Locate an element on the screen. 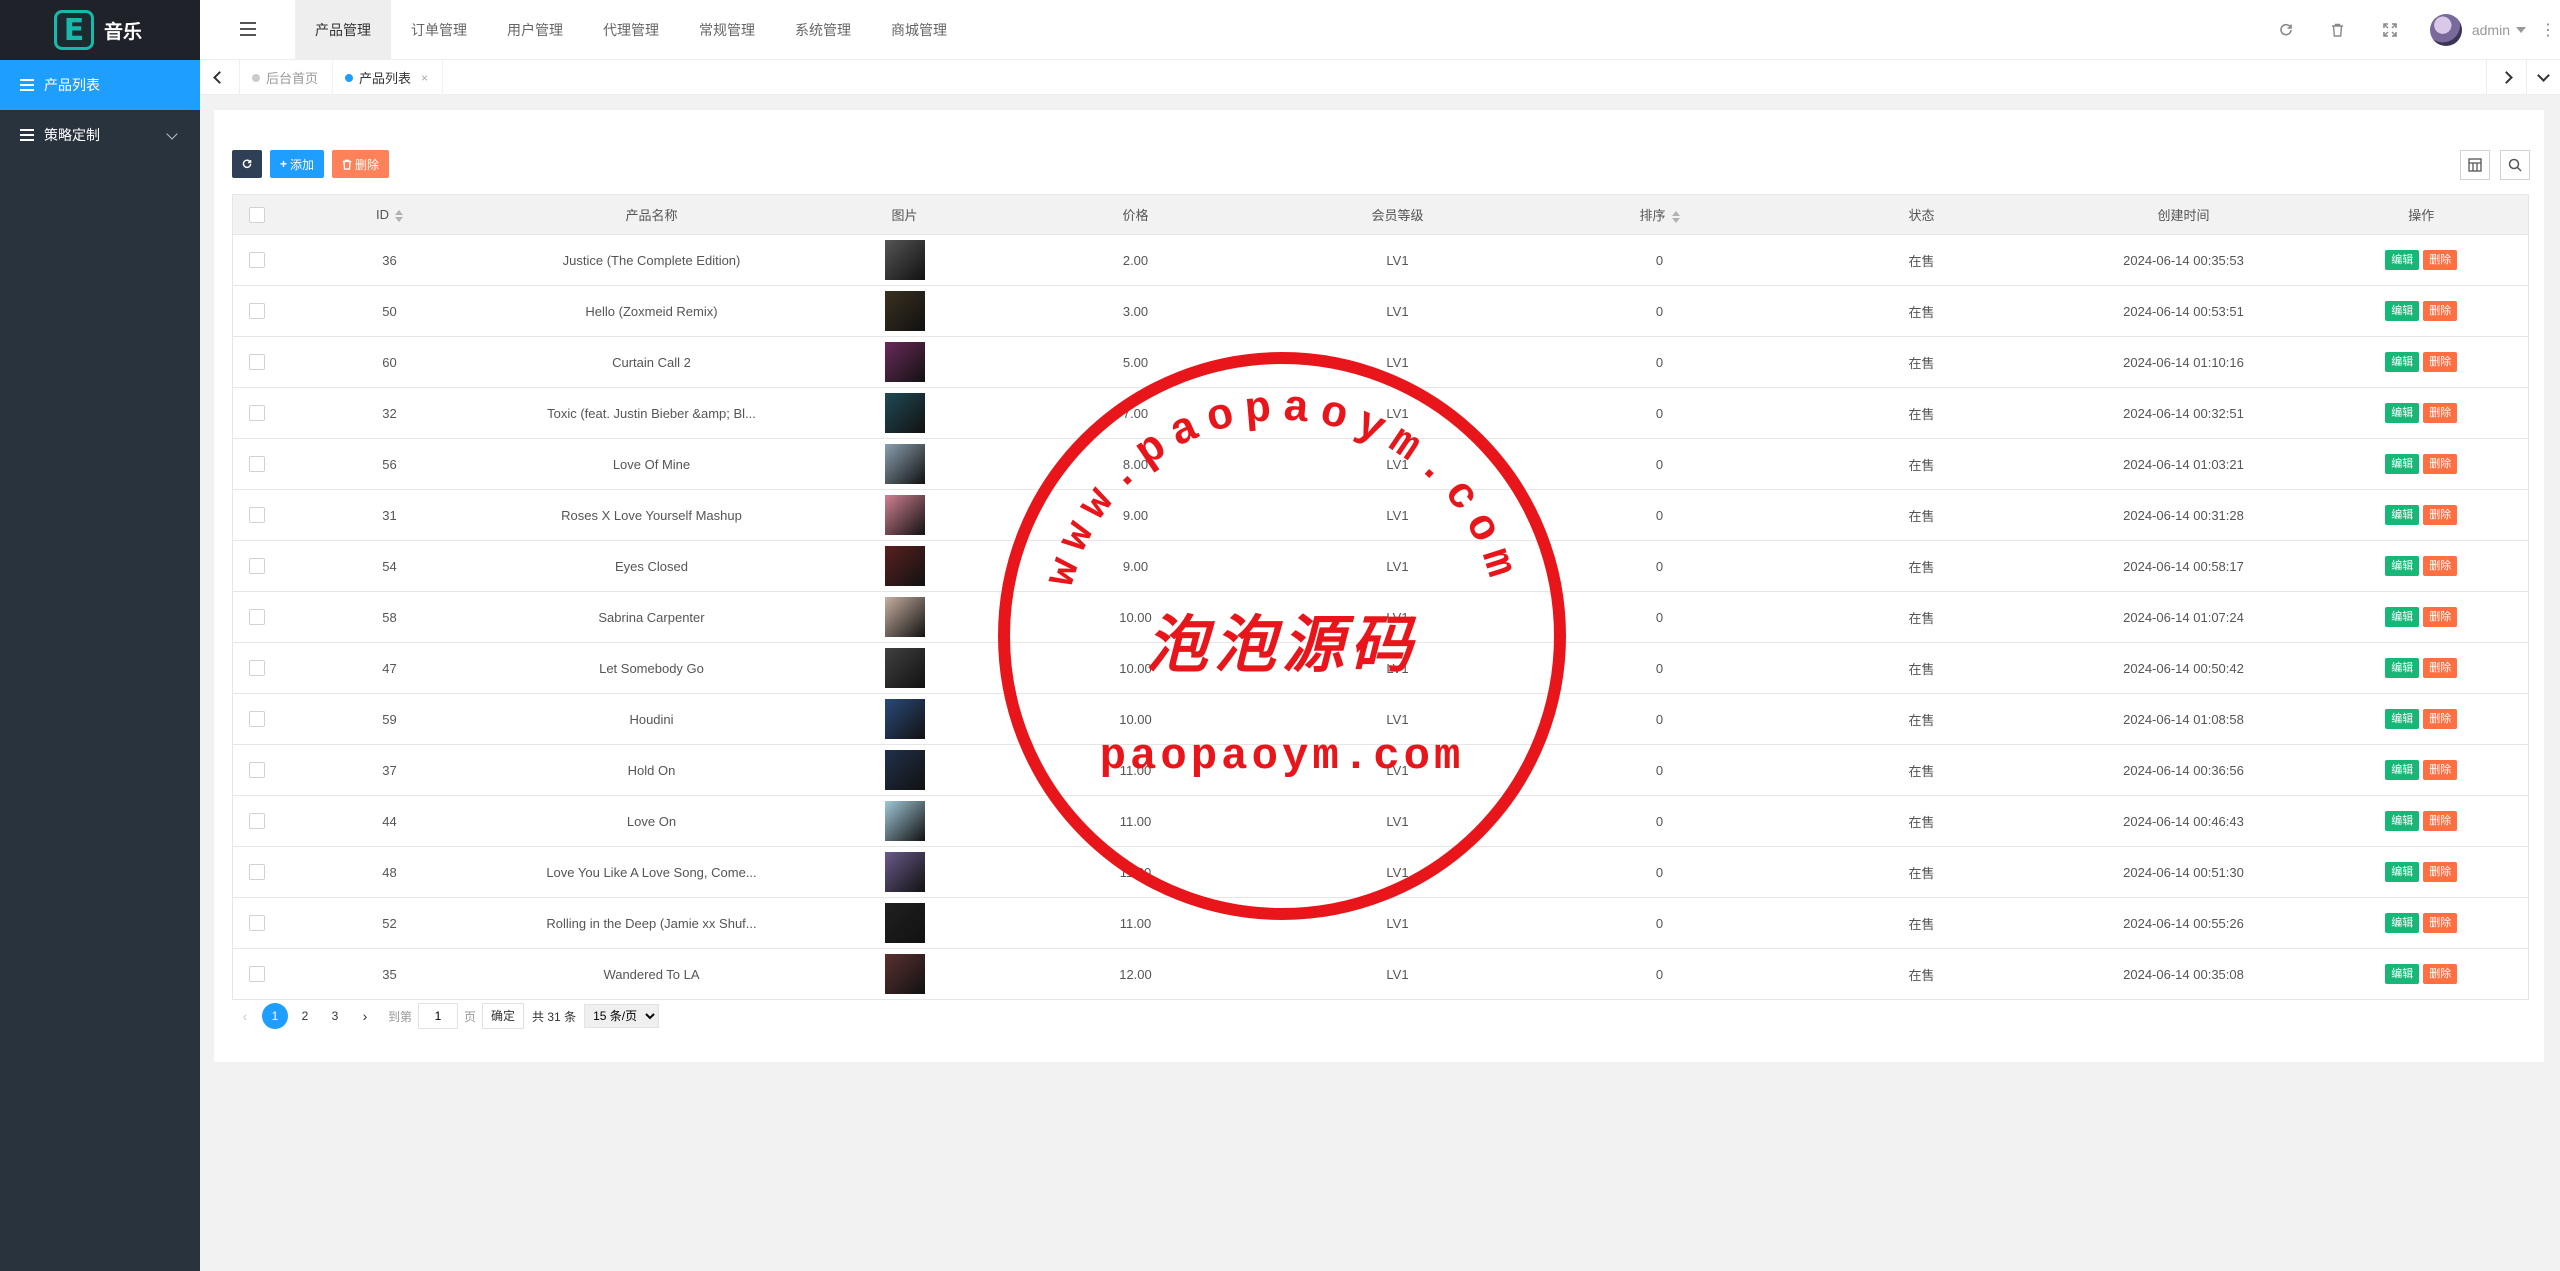  trash-icon is located at coordinates (2338, 30).